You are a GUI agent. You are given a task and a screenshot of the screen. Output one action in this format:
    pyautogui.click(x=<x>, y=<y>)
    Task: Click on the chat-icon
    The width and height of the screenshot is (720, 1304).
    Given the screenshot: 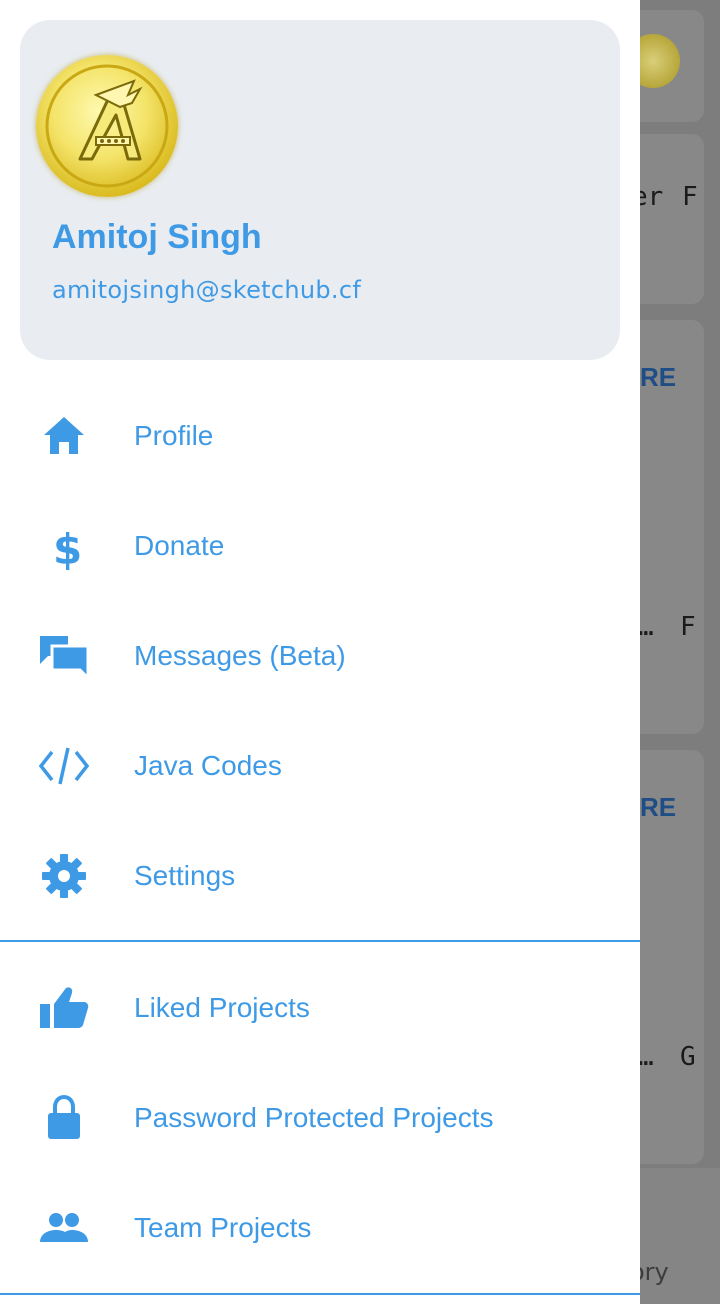 What is the action you would take?
    pyautogui.click(x=65, y=658)
    